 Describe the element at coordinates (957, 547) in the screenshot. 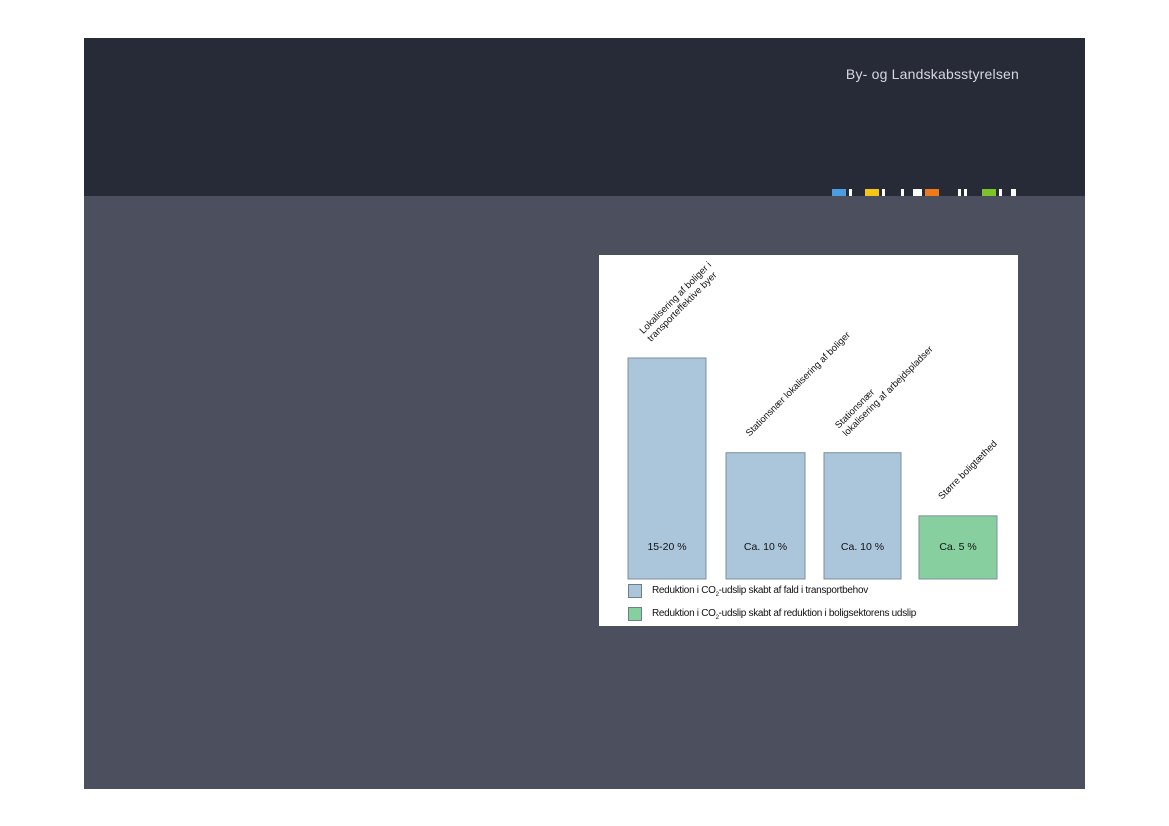

I see `bar-value-label-4: Ca. 5 %` at that location.